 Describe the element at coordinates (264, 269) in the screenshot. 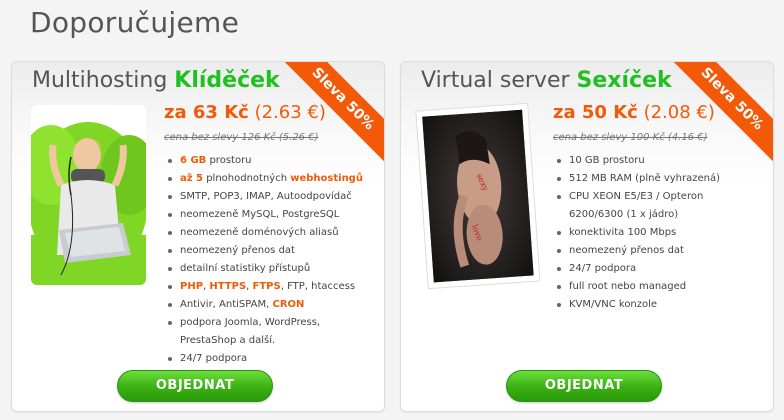

I see `list-item: detailní statistiky přístupů` at that location.